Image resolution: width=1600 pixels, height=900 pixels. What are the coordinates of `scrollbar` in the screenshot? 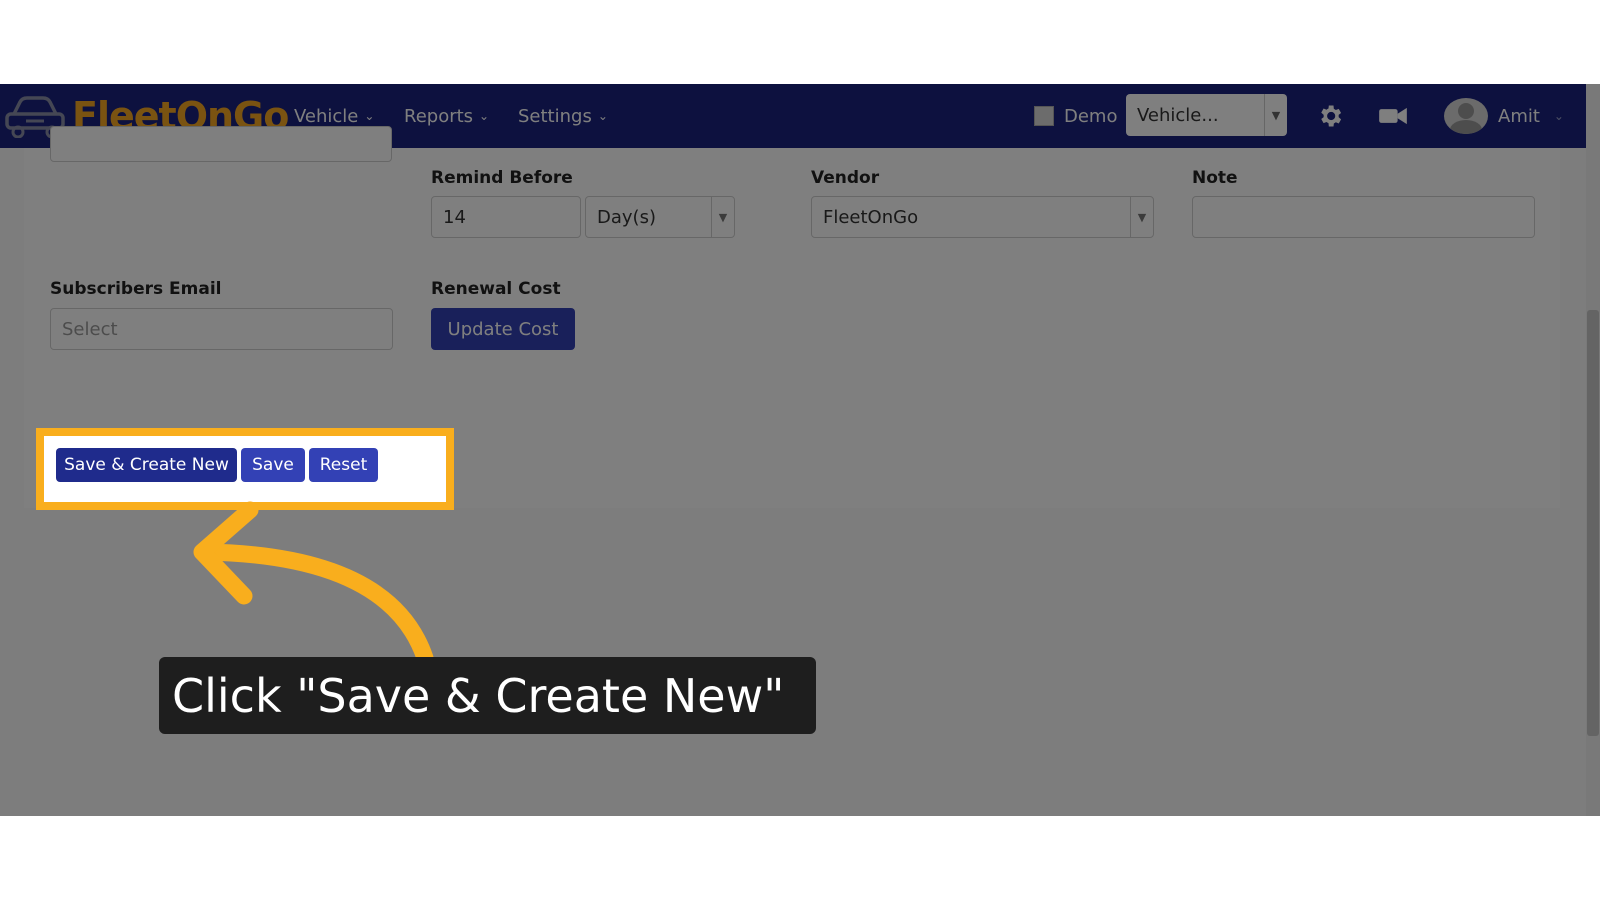 It's located at (1593, 450).